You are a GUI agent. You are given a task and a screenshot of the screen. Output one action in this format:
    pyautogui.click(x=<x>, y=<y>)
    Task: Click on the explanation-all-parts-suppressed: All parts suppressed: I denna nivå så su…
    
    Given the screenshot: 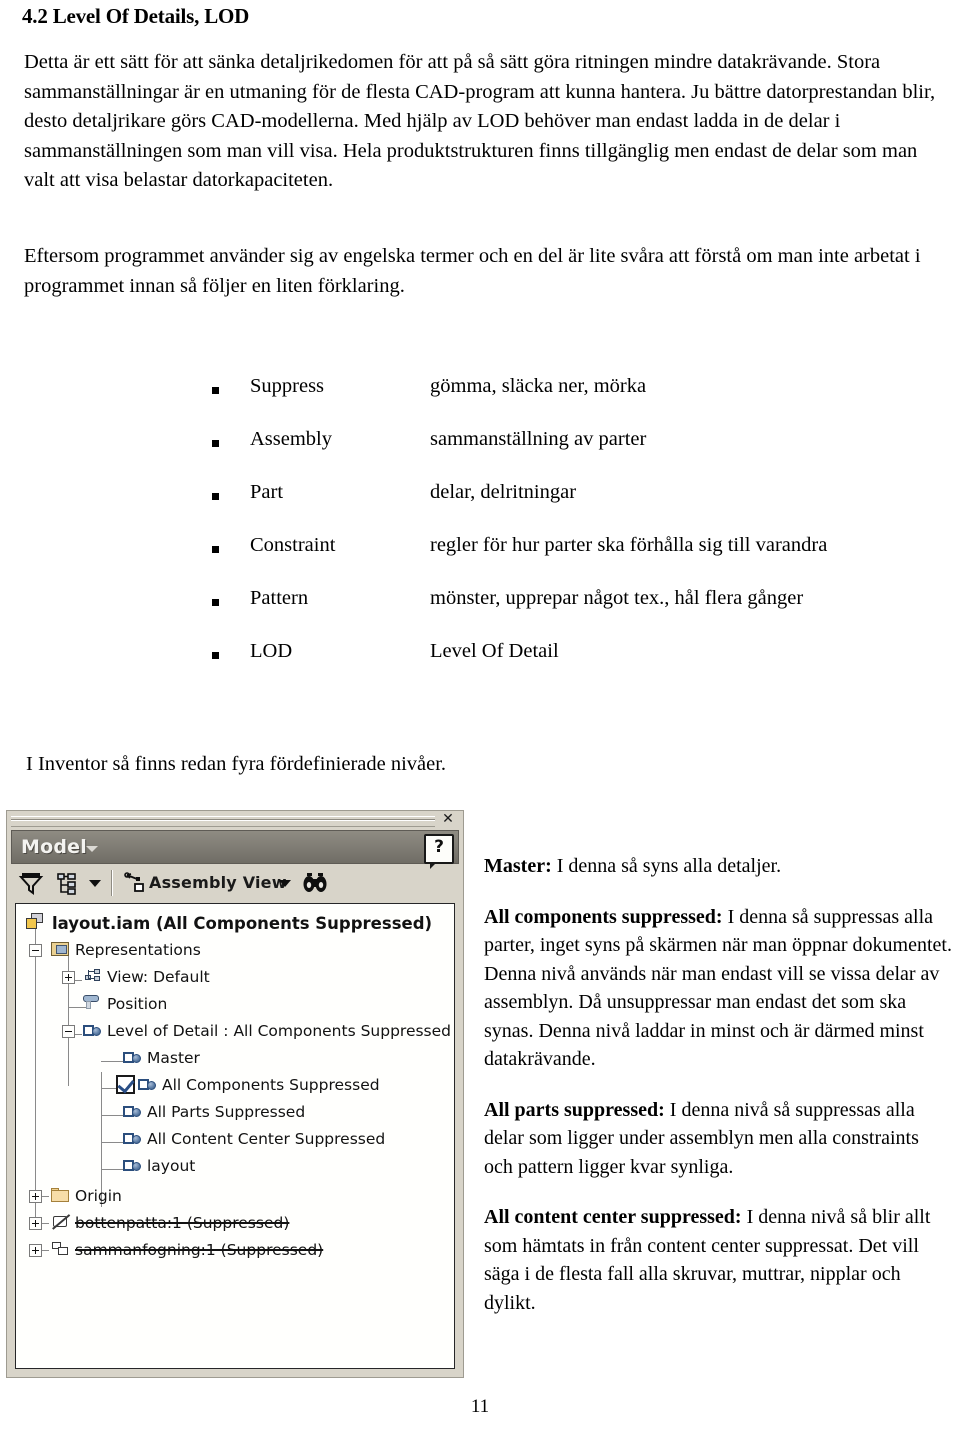 What is the action you would take?
    pyautogui.click(x=718, y=1139)
    